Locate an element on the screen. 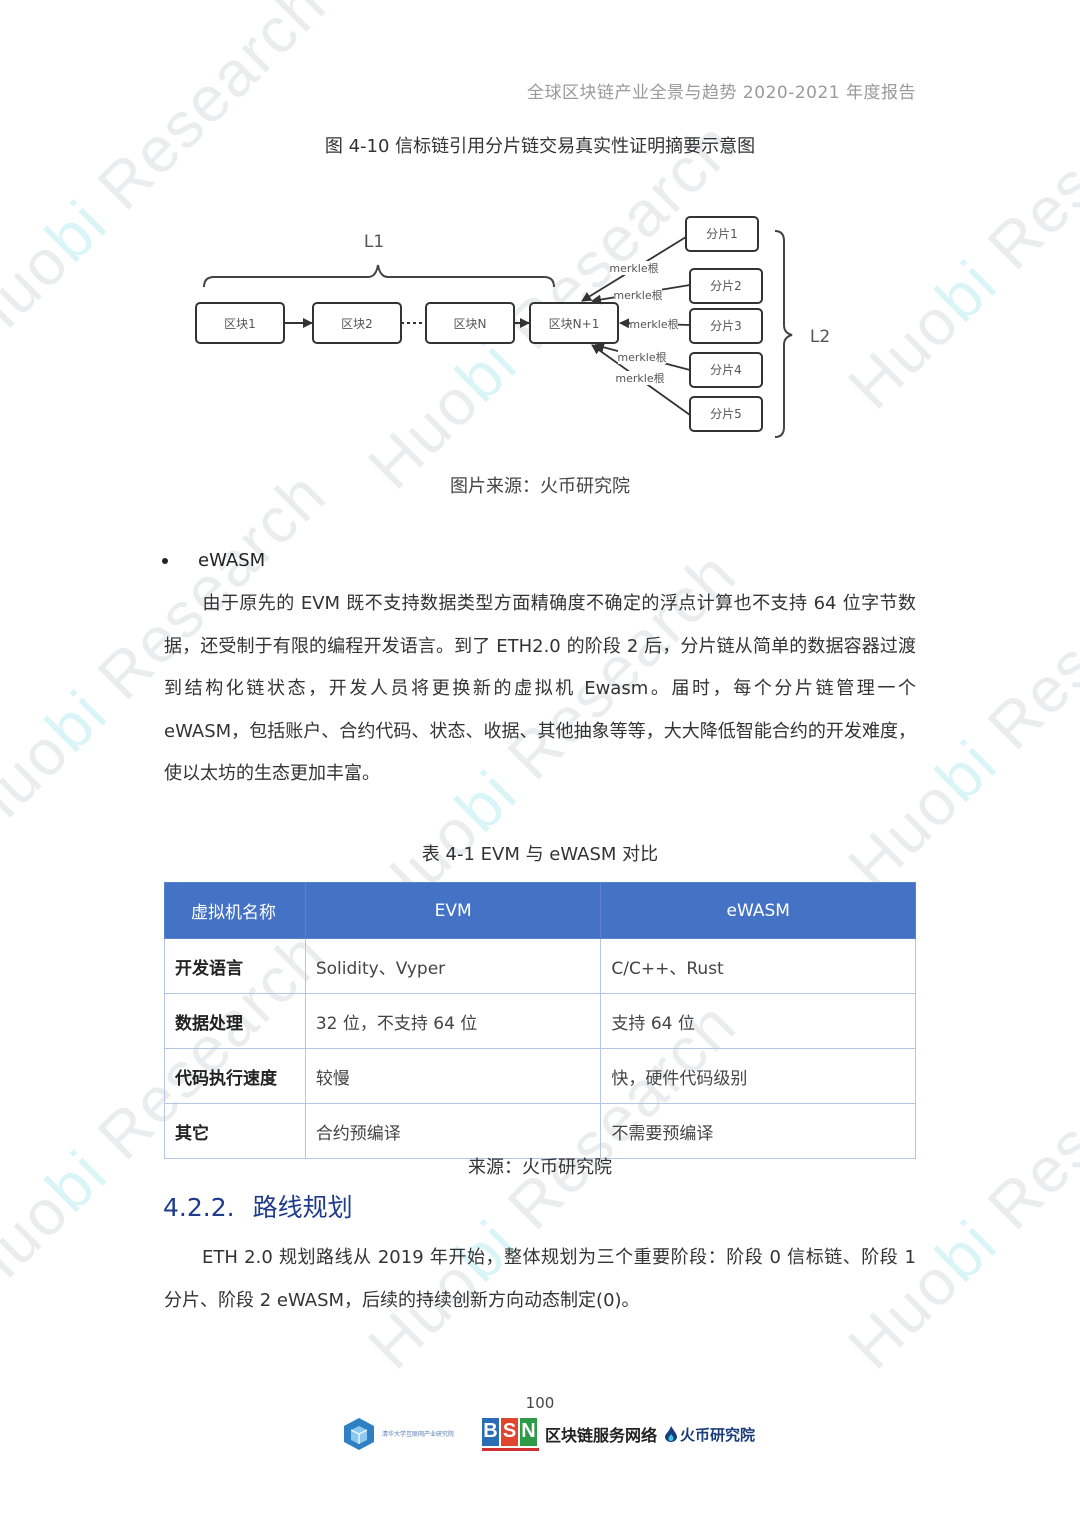 The width and height of the screenshot is (1080, 1527). table-row: 开发语言 Solidity、Vyper C/C++、Rust is located at coordinates (540, 966).